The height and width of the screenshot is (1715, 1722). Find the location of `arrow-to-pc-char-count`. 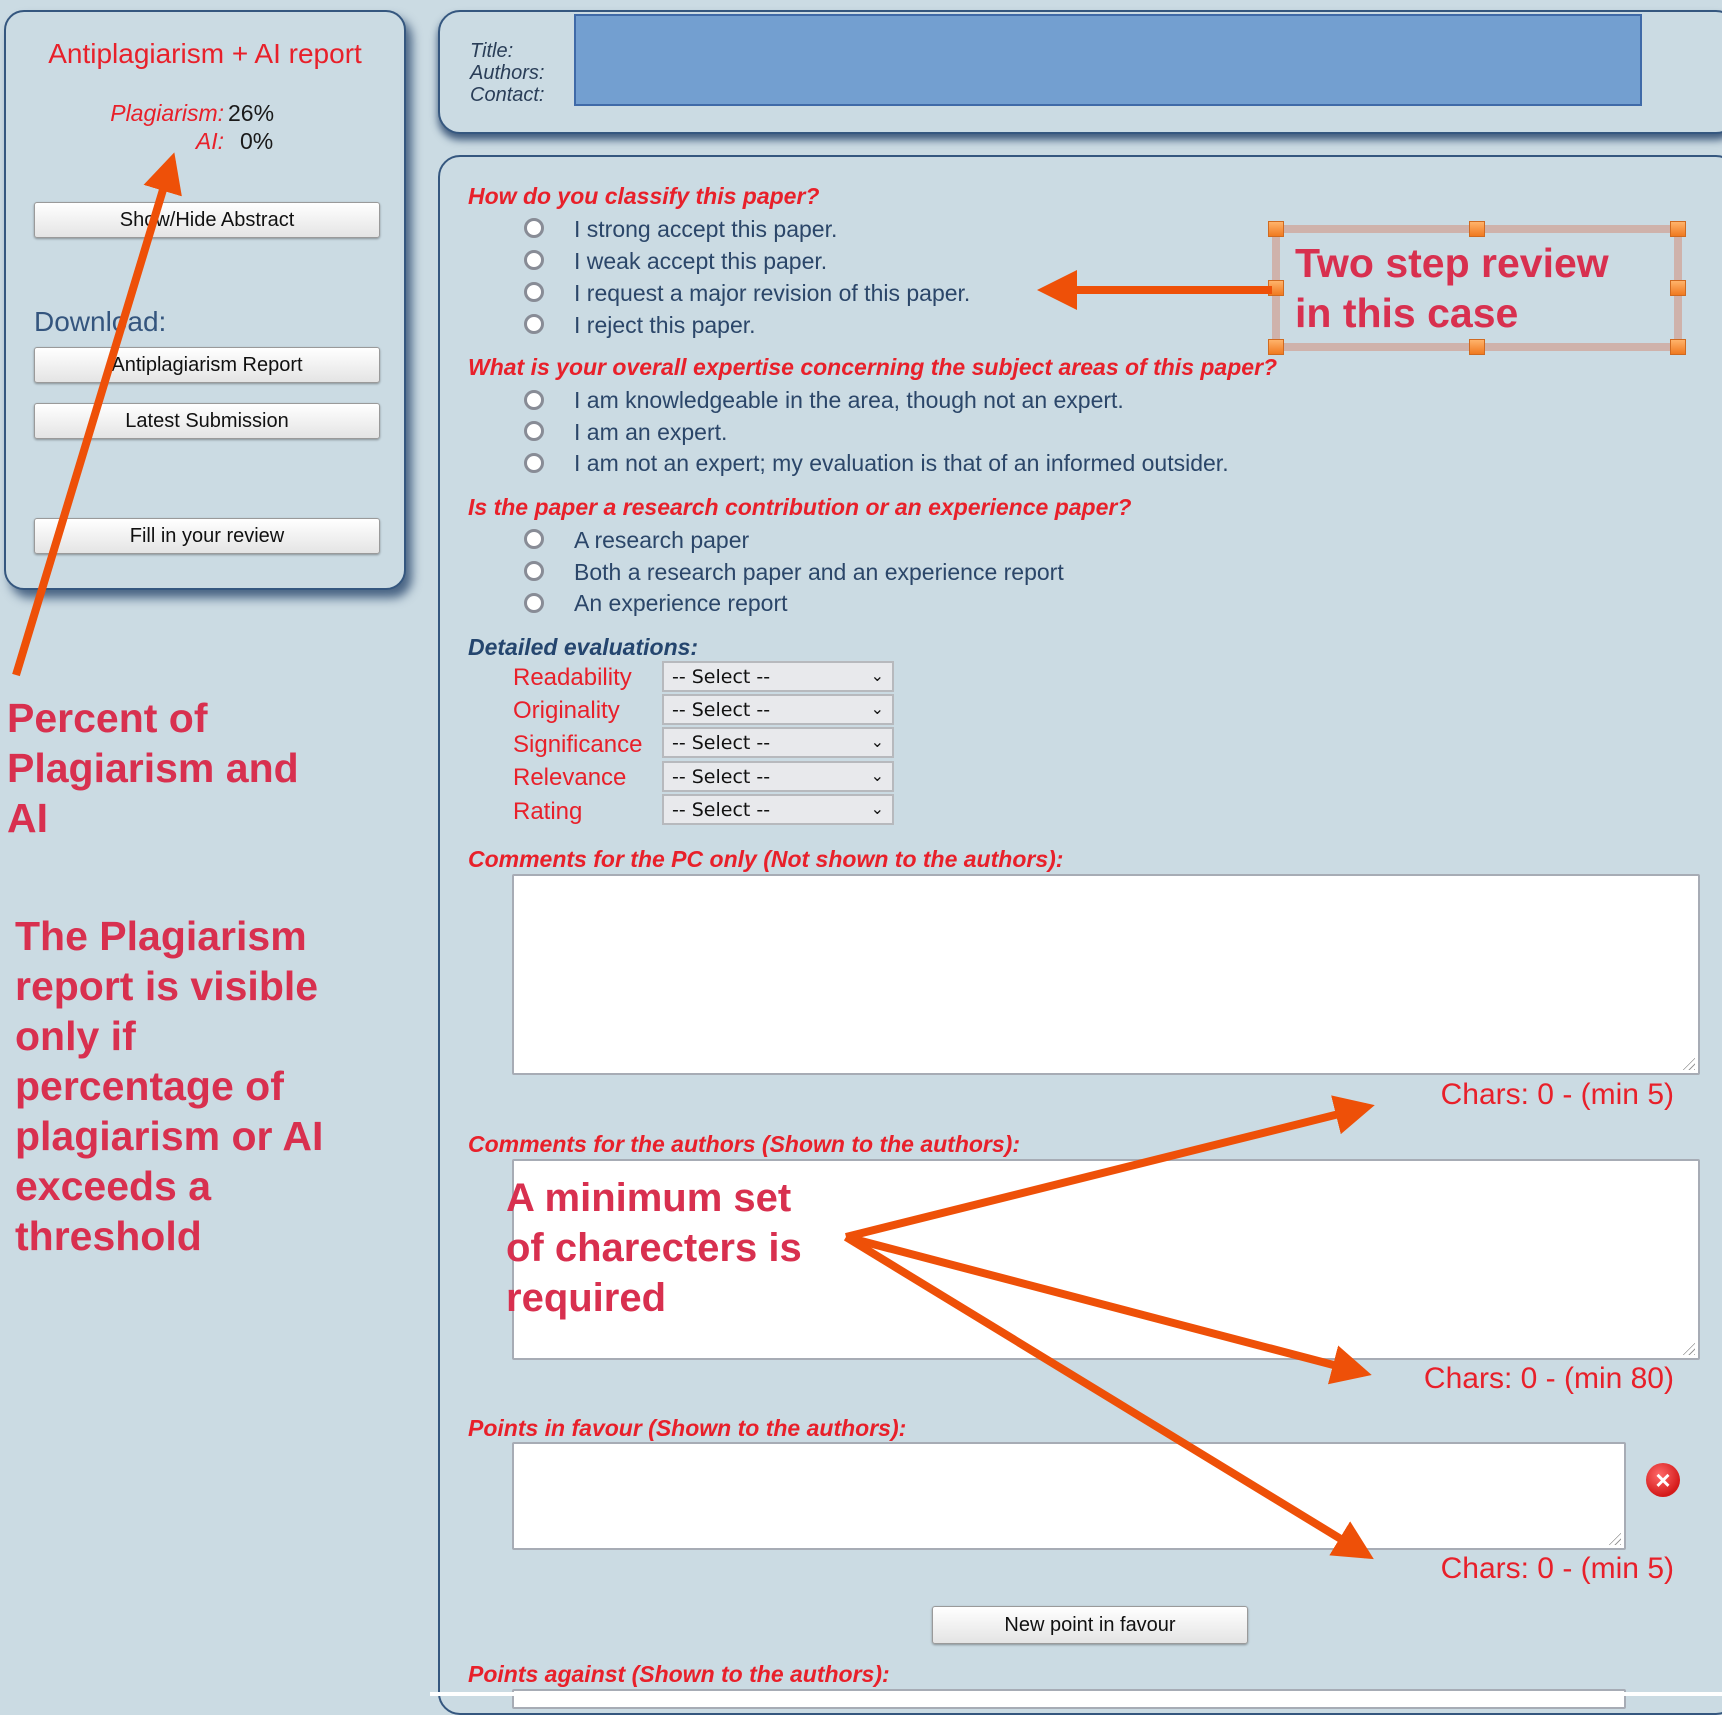

arrow-to-pc-char-count is located at coordinates (1110, 1168).